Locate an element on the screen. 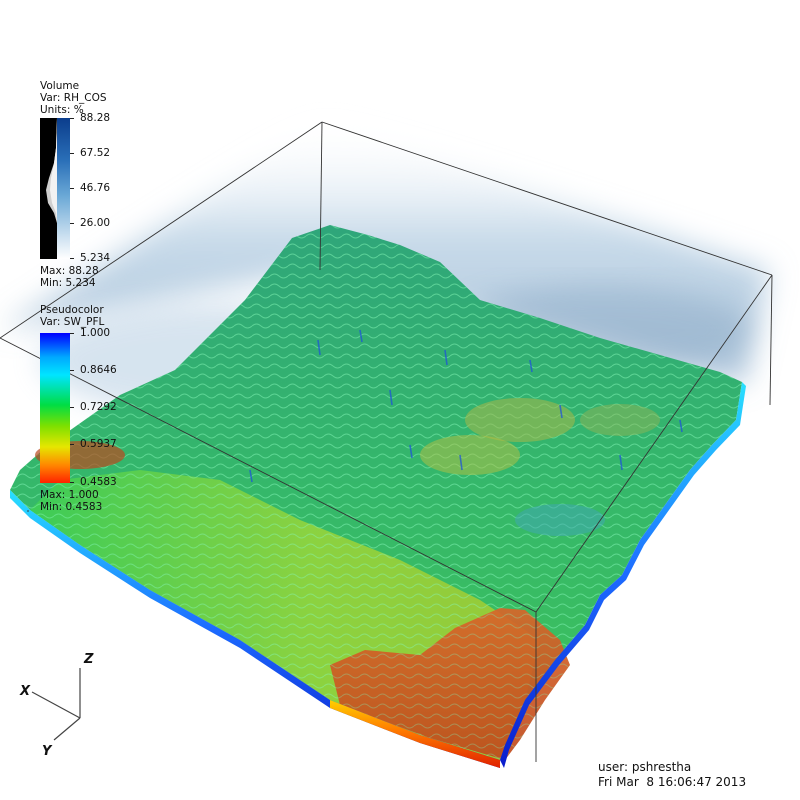  pseudocolor-colorbar is located at coordinates (55, 408).